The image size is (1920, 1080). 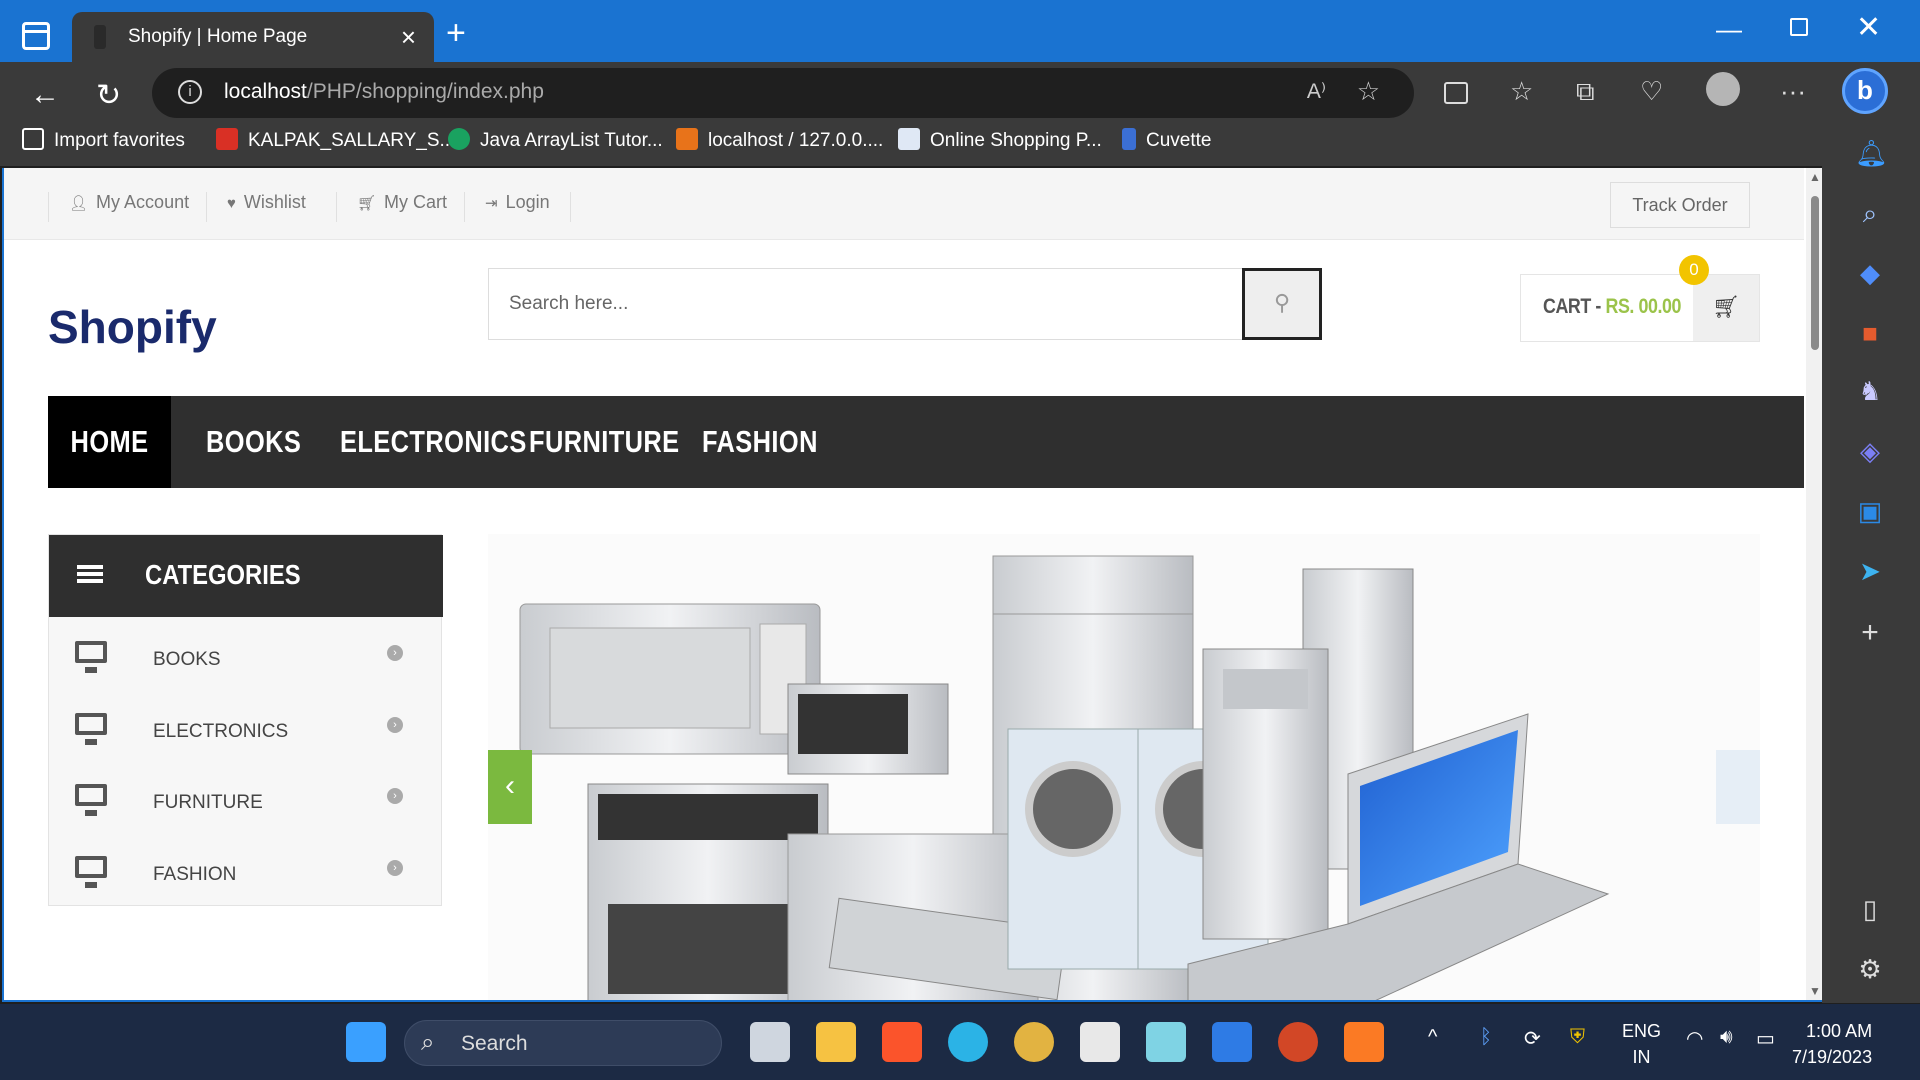 I want to click on hide-sidebar-icon: ▯, so click(x=1870, y=909).